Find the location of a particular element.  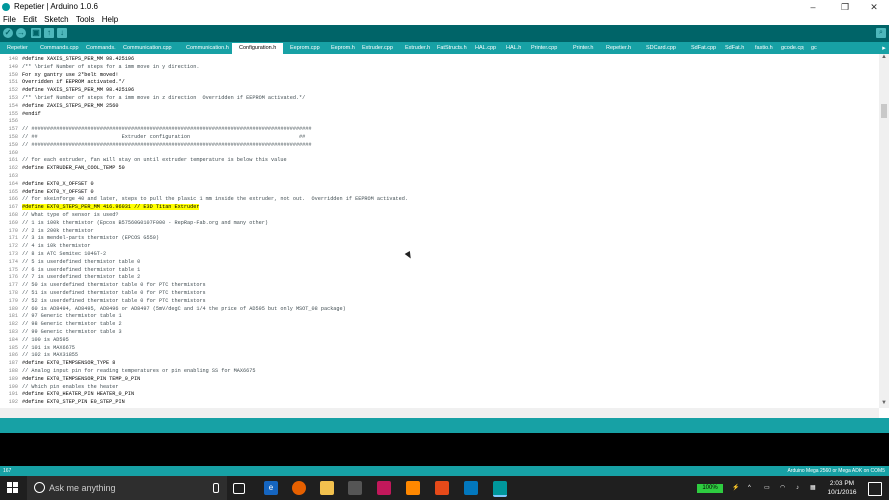

code-line: 184 // 100 is AD595 is located at coordinates (34, 341).